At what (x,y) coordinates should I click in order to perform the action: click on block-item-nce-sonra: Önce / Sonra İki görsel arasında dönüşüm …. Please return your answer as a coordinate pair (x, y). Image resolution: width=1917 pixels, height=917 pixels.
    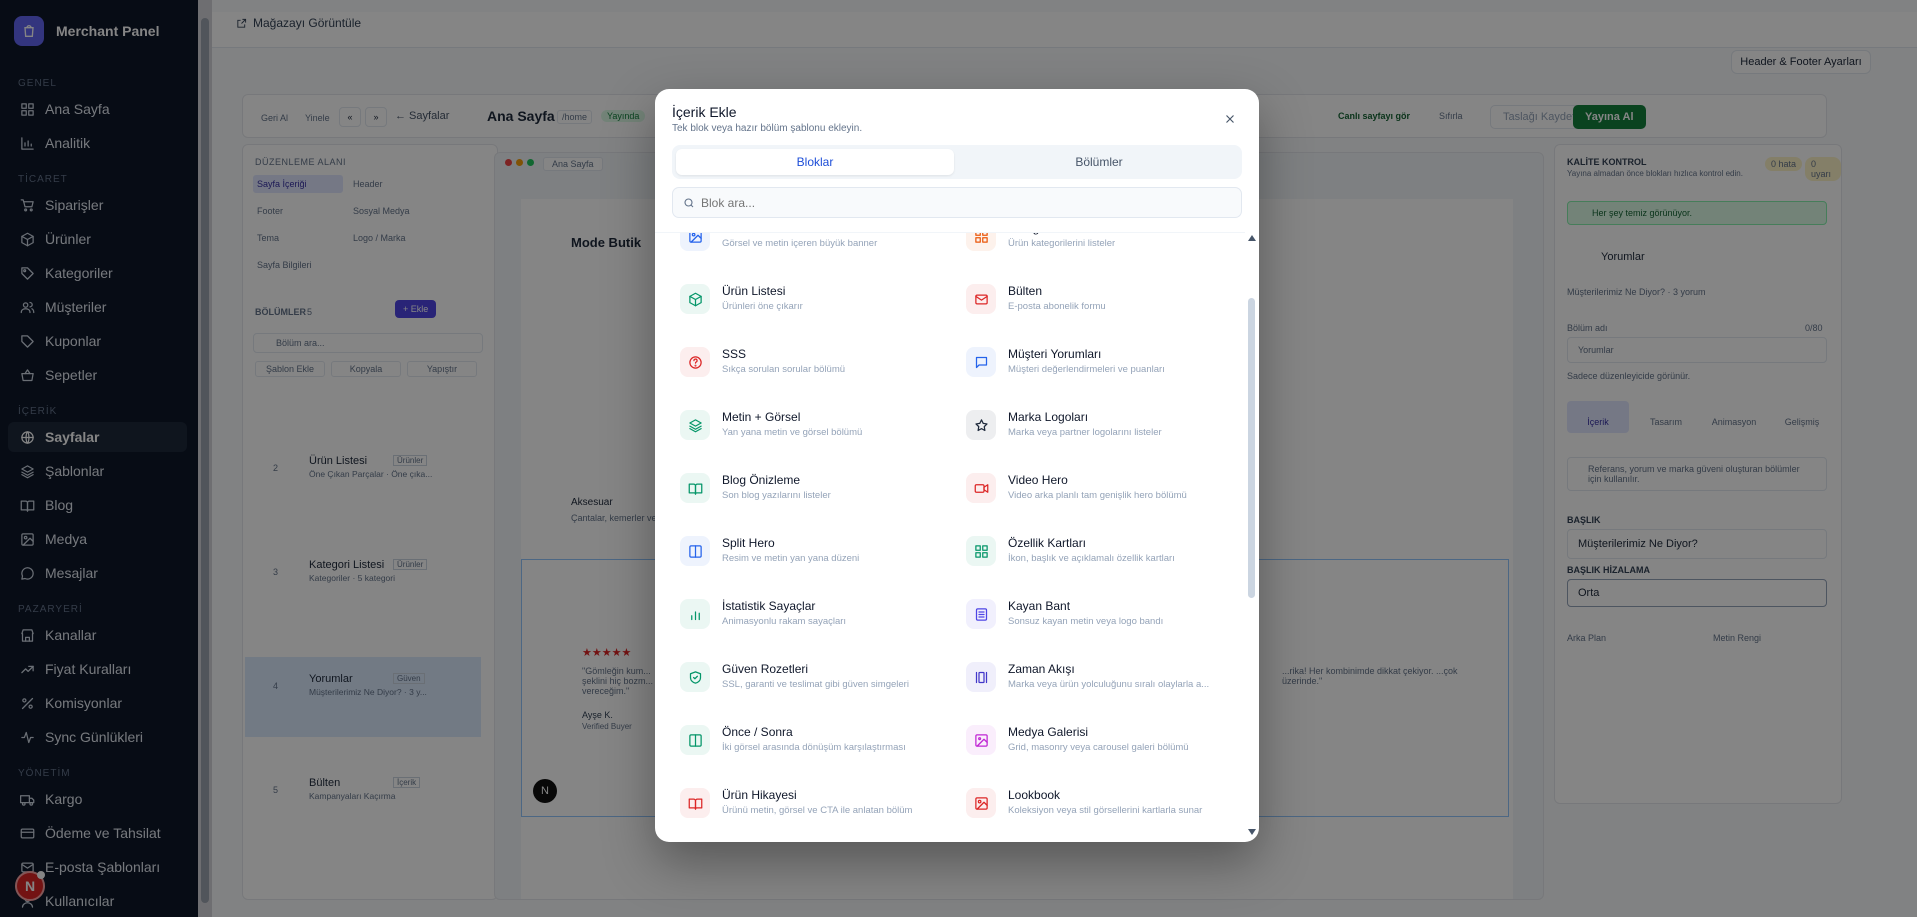
    Looking at the image, I should click on (807, 748).